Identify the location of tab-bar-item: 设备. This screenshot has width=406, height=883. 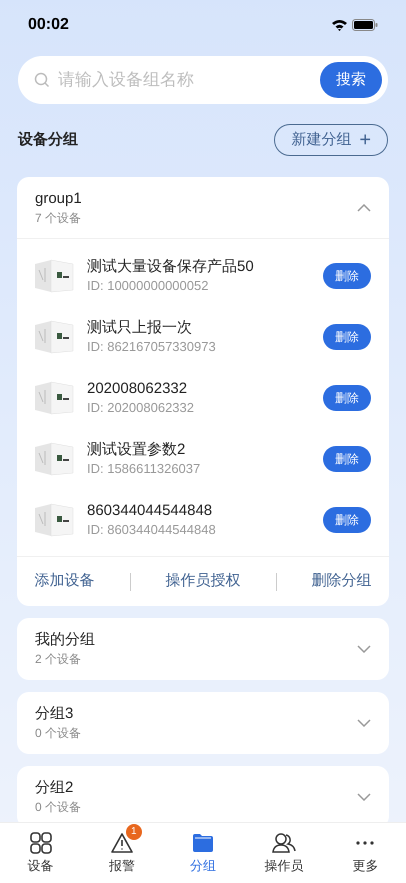
(41, 850).